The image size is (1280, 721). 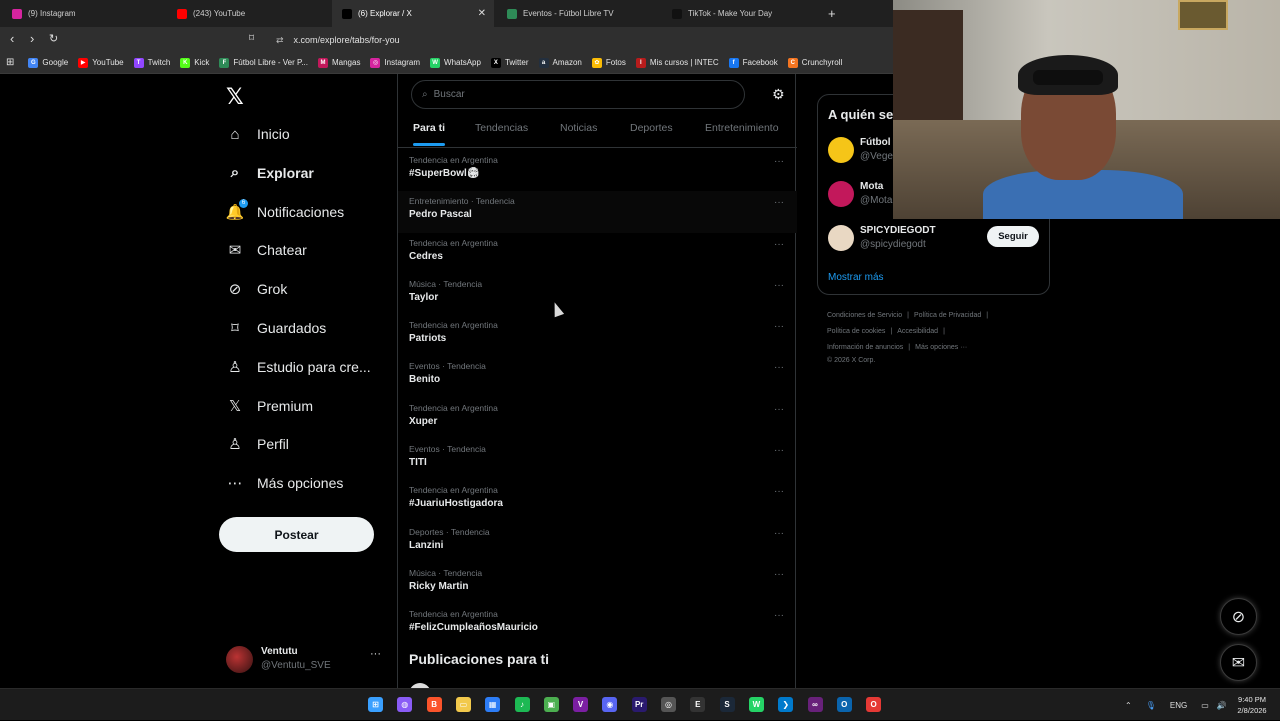 I want to click on minecraft-icon: ▣, so click(x=551, y=704).